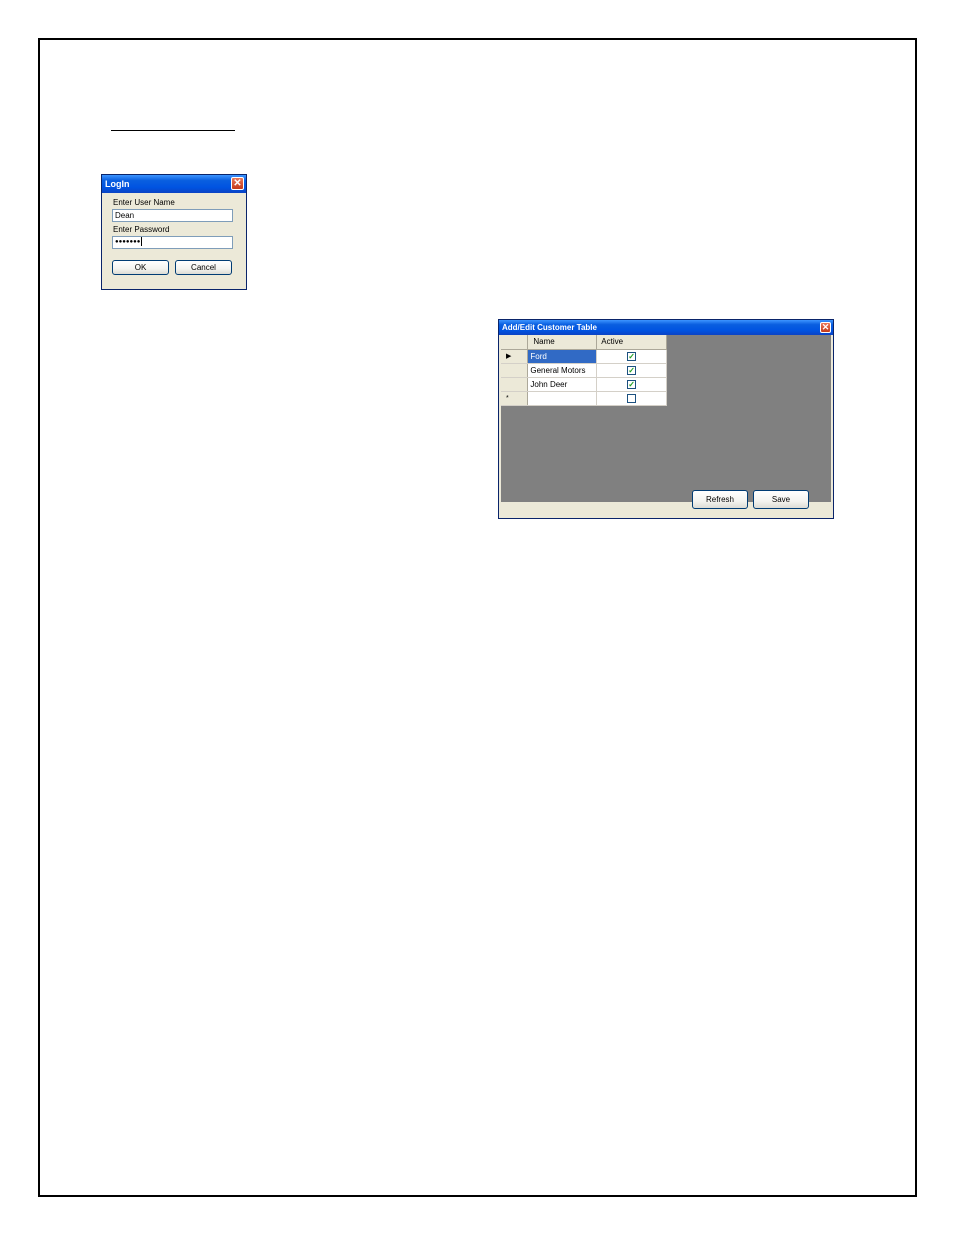  What do you see at coordinates (117, 184) in the screenshot?
I see `login-title: LogIn` at bounding box center [117, 184].